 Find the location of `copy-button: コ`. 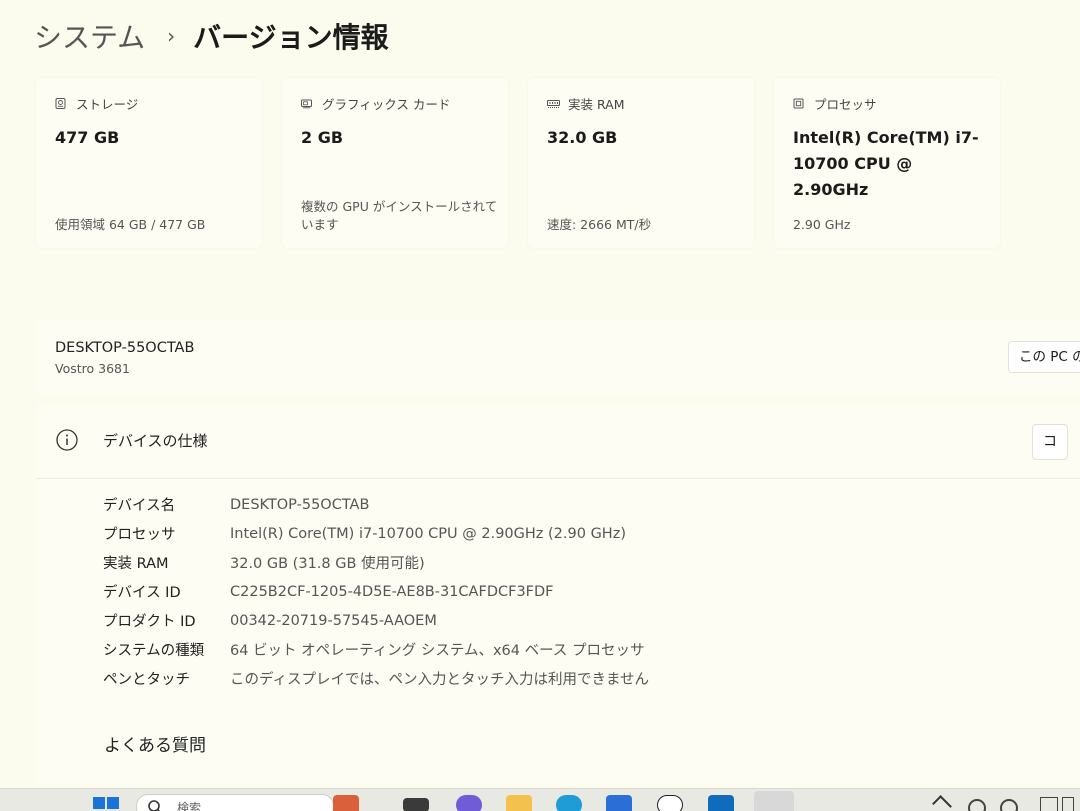

copy-button: コ is located at coordinates (1050, 442).